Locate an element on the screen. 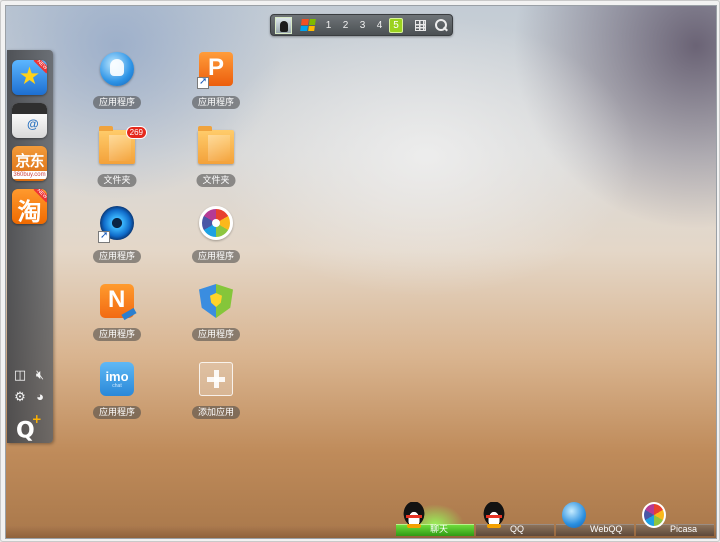 This screenshot has width=720, height=542. mail-app-icon: @ is located at coordinates (33, 124).